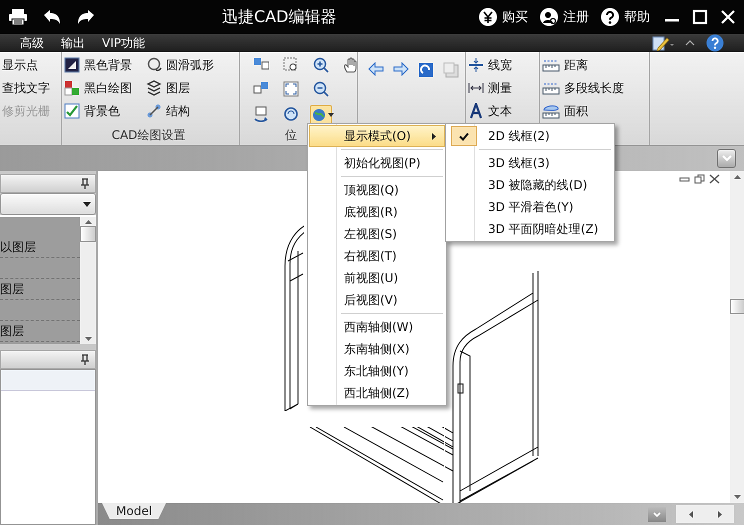 The height and width of the screenshot is (525, 744). I want to click on menu-item: 显示模式(O), so click(377, 136).